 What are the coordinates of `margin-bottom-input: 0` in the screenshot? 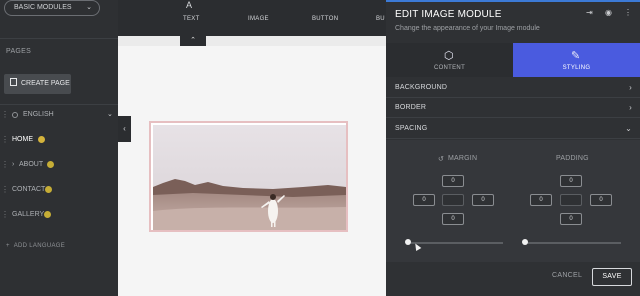 It's located at (453, 219).